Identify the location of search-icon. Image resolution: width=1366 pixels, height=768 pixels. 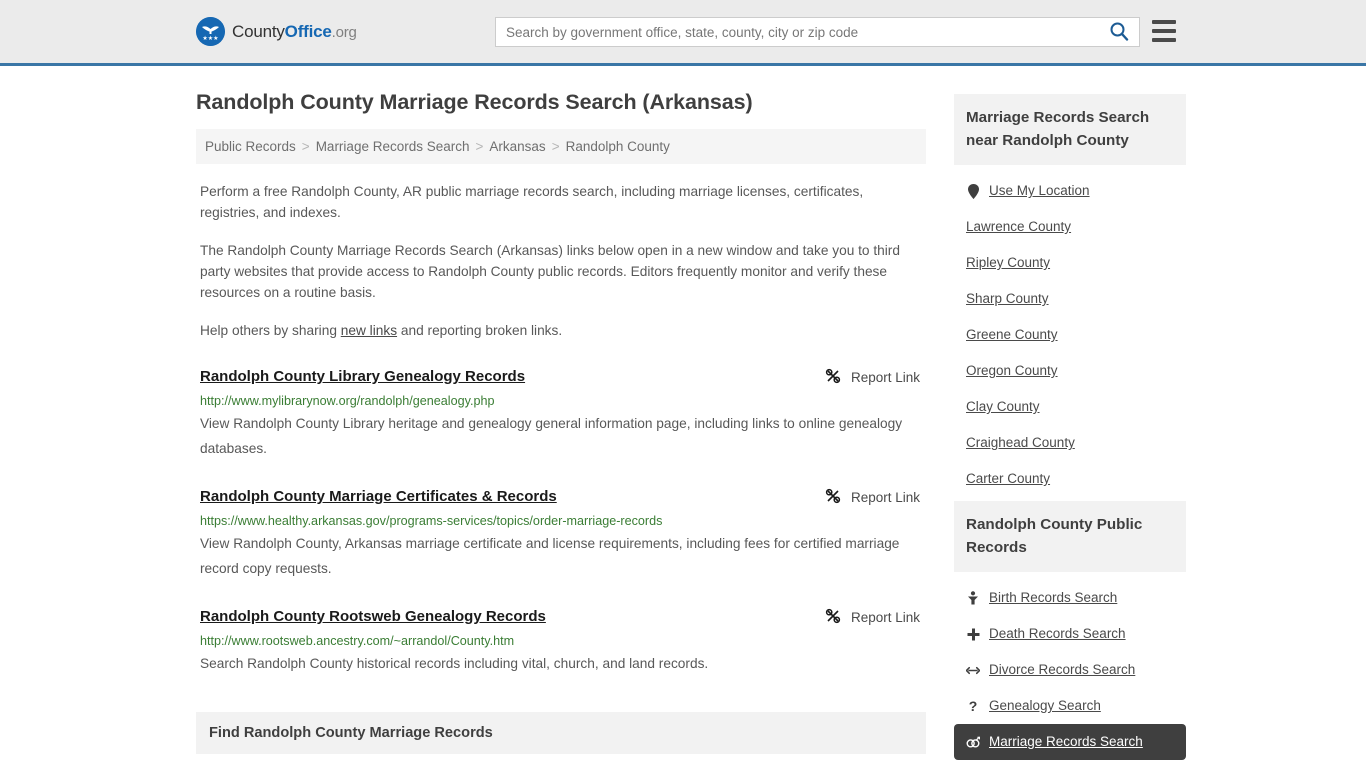
(1119, 32).